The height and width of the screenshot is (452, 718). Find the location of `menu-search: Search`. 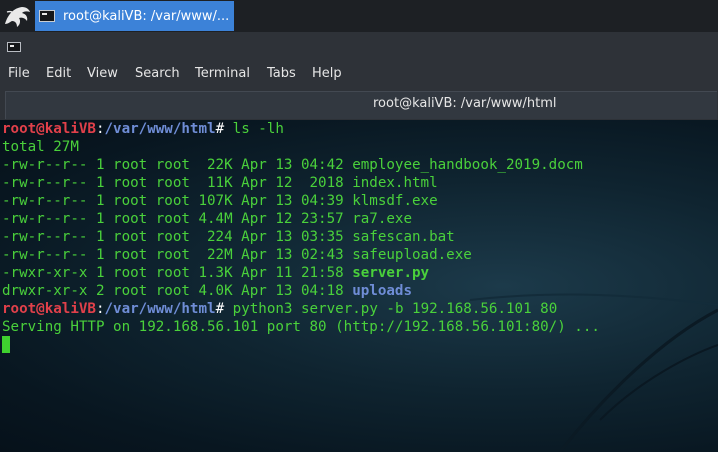

menu-search: Search is located at coordinates (157, 73).